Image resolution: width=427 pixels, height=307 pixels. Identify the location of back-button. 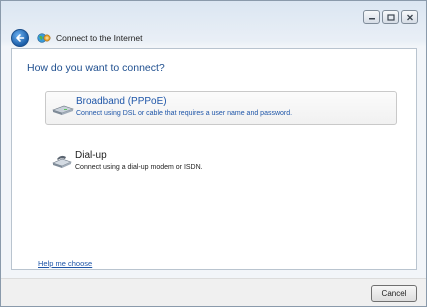
(20, 38).